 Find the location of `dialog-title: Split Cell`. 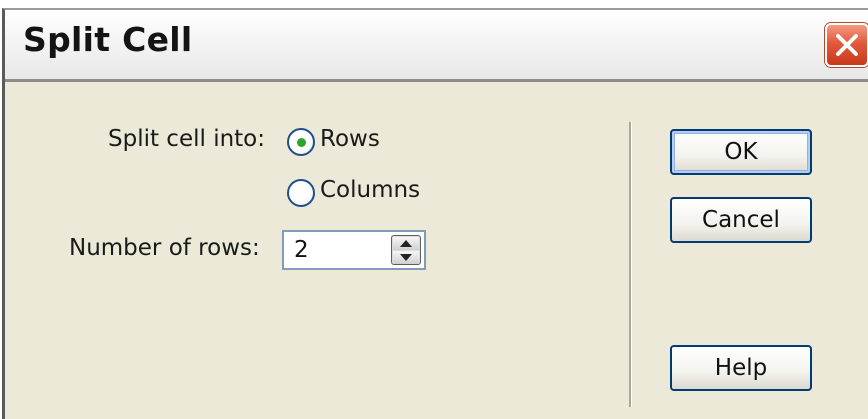

dialog-title: Split Cell is located at coordinates (108, 39).